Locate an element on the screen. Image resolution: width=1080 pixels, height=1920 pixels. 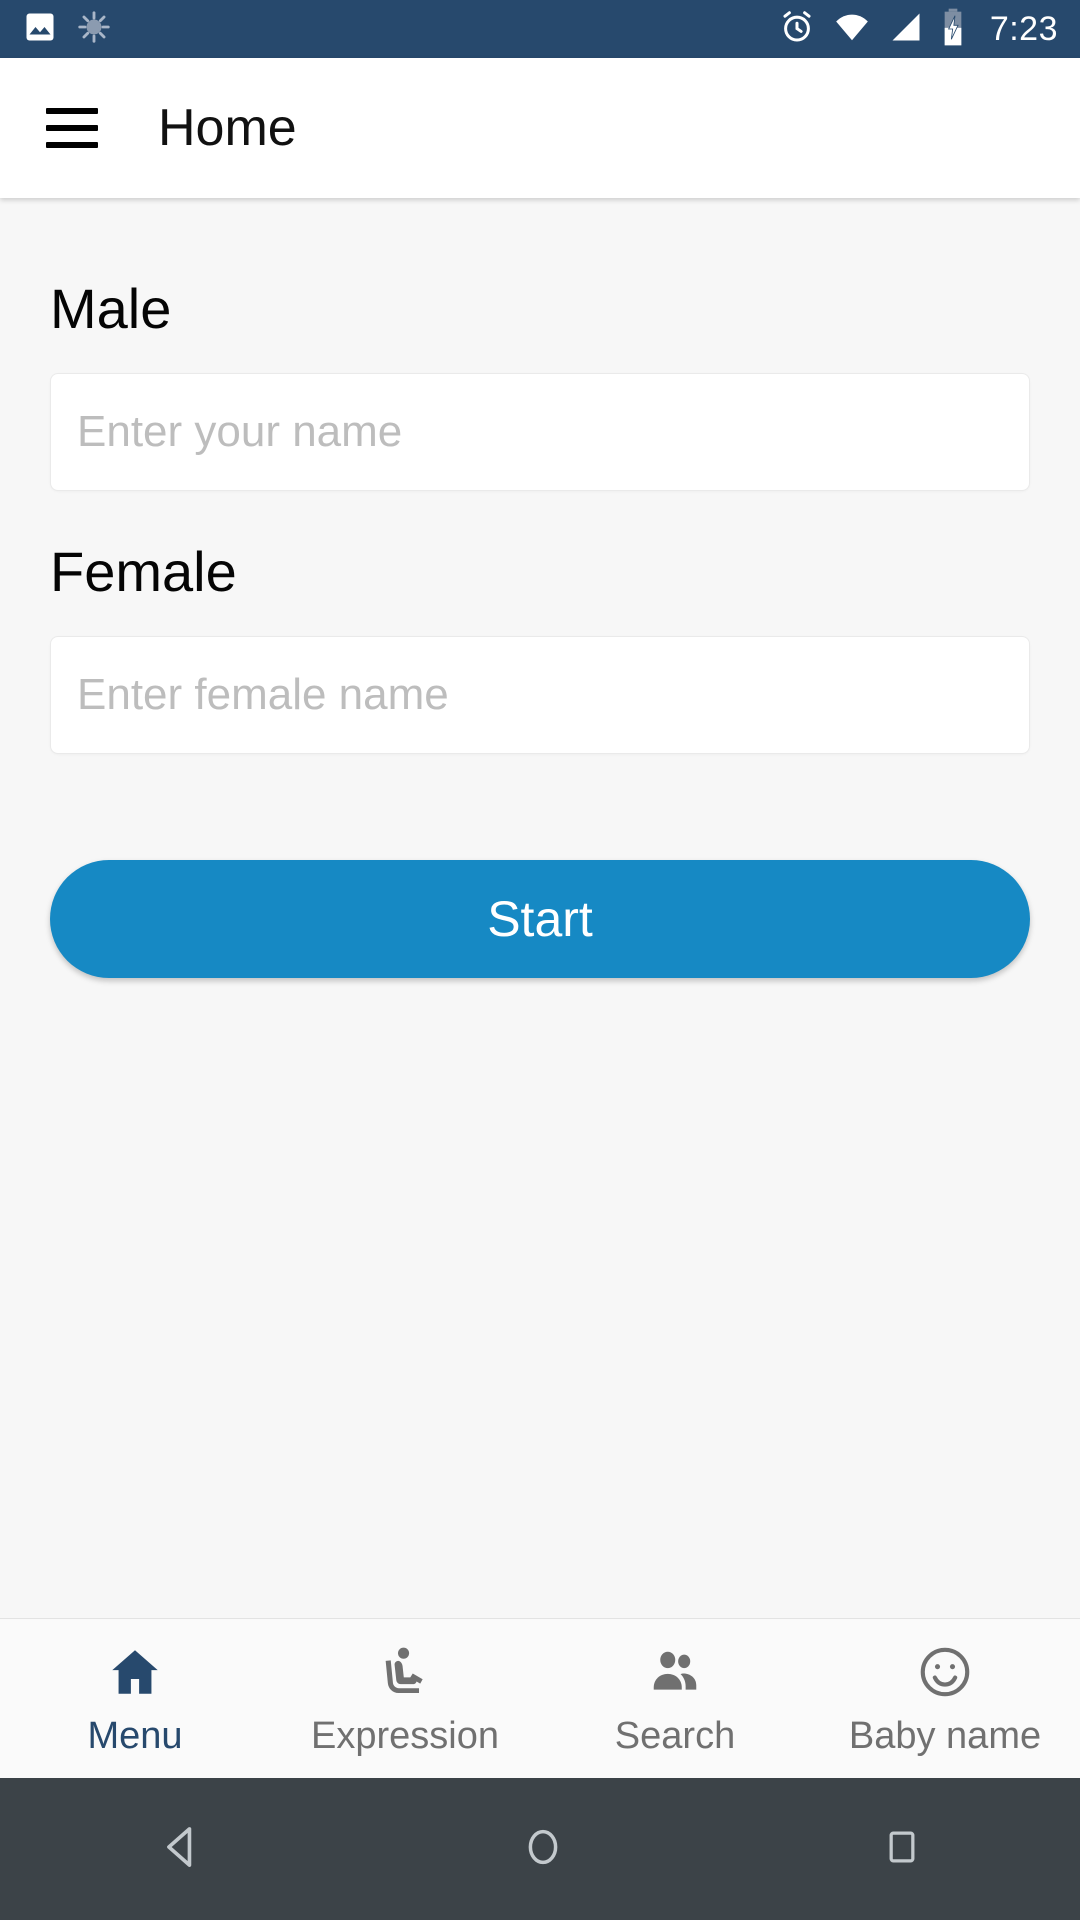
people-icon is located at coordinates (675, 1670).